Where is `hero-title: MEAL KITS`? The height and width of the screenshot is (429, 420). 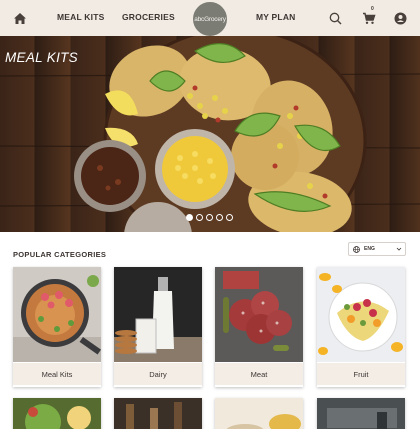
hero-title: MEAL KITS is located at coordinates (41, 57).